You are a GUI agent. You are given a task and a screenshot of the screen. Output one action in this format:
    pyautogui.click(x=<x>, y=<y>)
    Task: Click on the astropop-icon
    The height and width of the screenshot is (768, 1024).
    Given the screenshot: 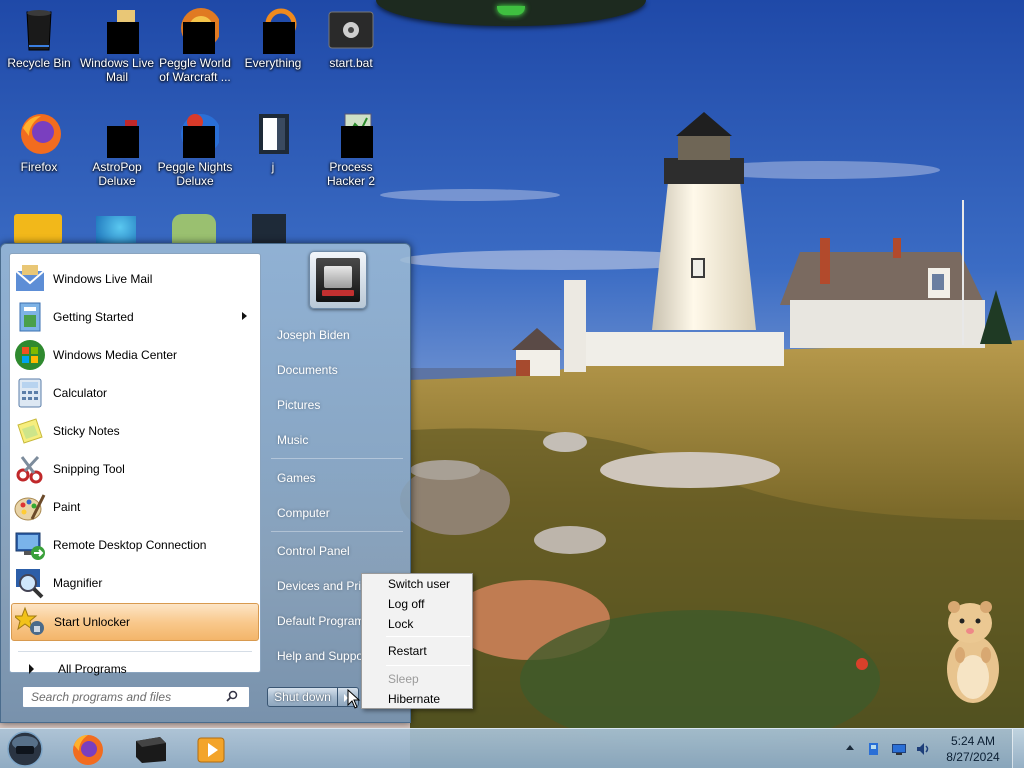 What is the action you would take?
    pyautogui.click(x=117, y=134)
    